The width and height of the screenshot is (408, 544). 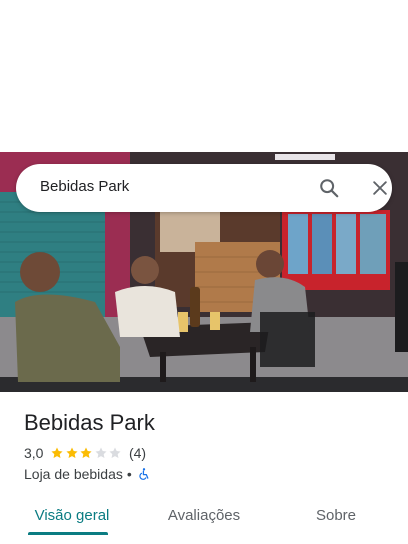 What do you see at coordinates (204, 188) in the screenshot?
I see `search-bar: Bebidas Park` at bounding box center [204, 188].